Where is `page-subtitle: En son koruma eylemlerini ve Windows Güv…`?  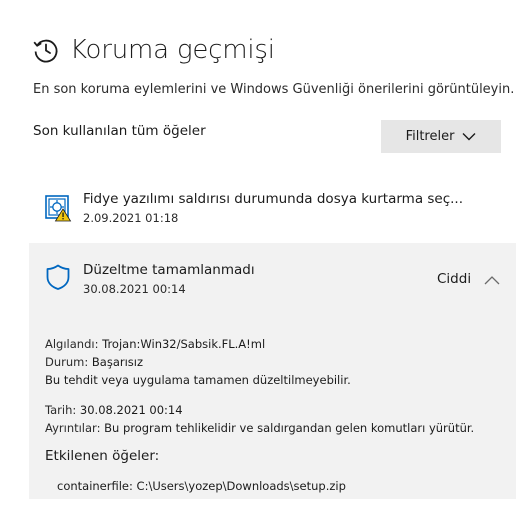 page-subtitle: En son koruma eylemlerini ve Windows Güv… is located at coordinates (274, 89).